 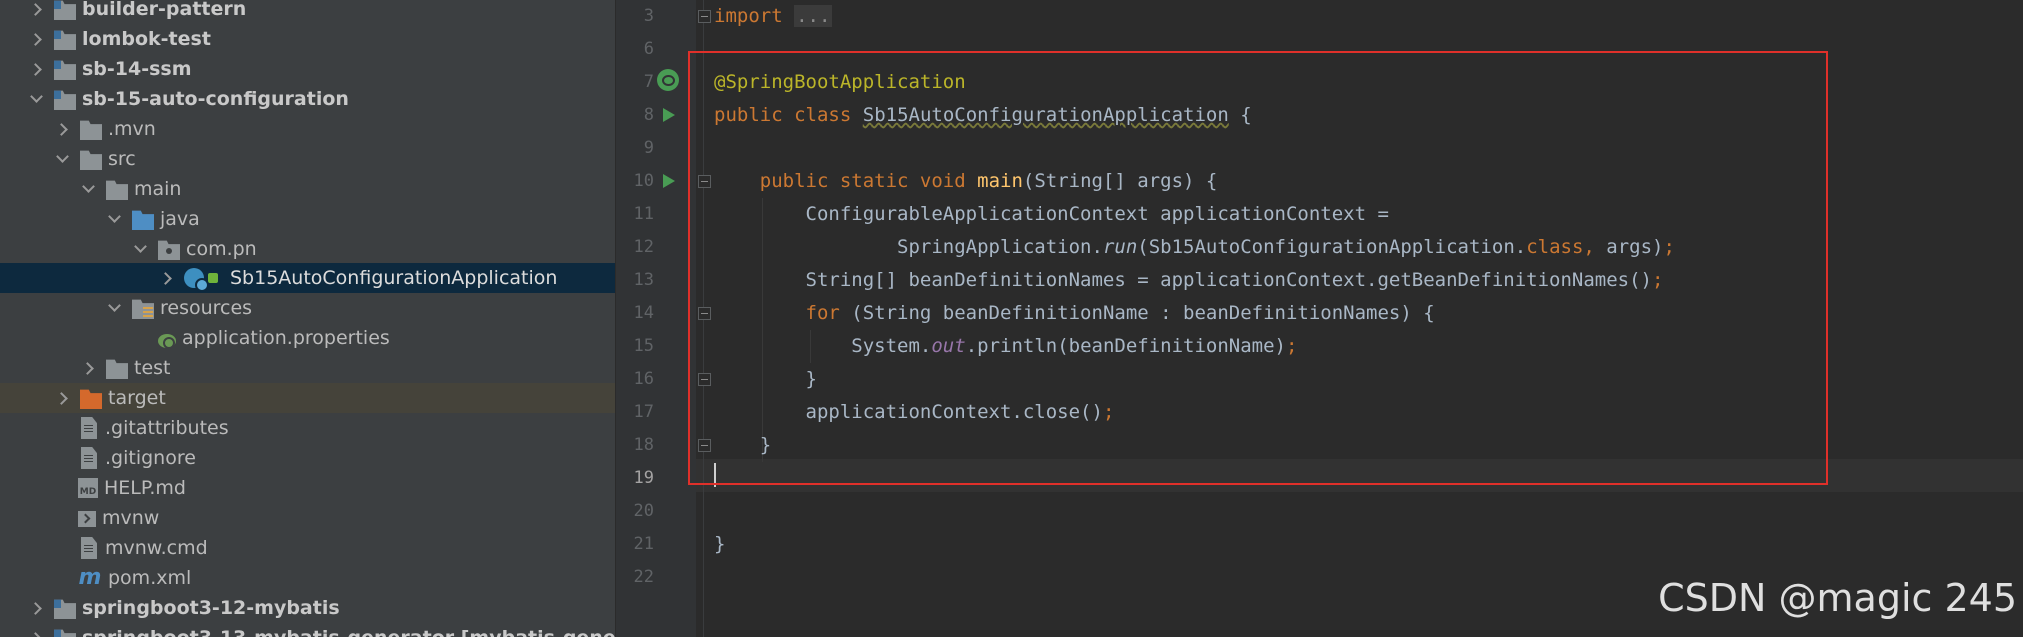 I want to click on tree-item-gitattributes: .gitattributes, so click(x=307, y=428).